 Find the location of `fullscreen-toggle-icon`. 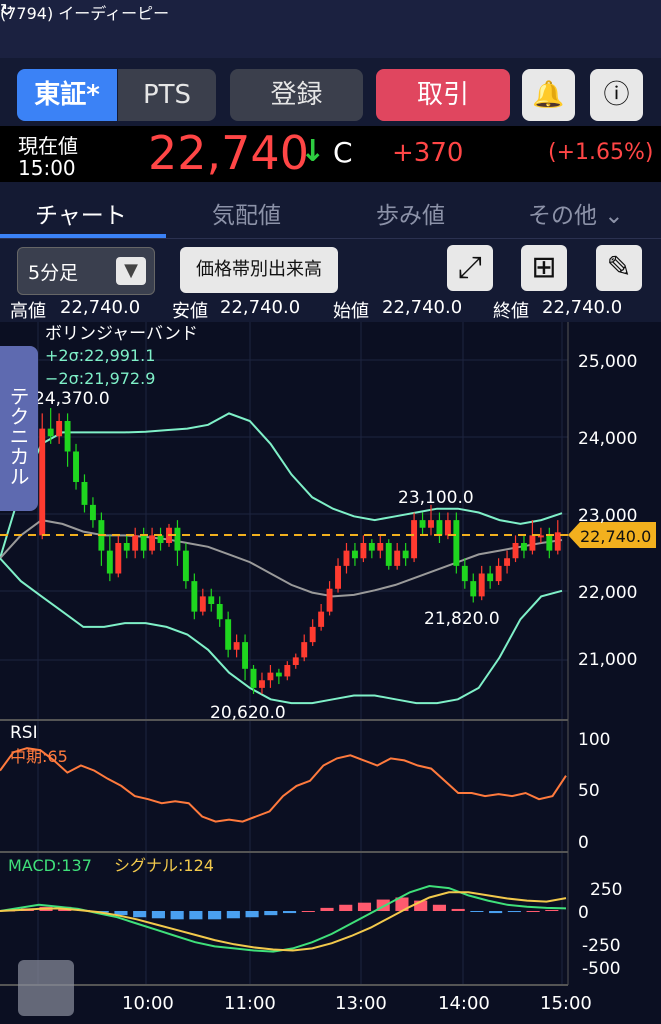

fullscreen-toggle-icon is located at coordinates (46, 988).